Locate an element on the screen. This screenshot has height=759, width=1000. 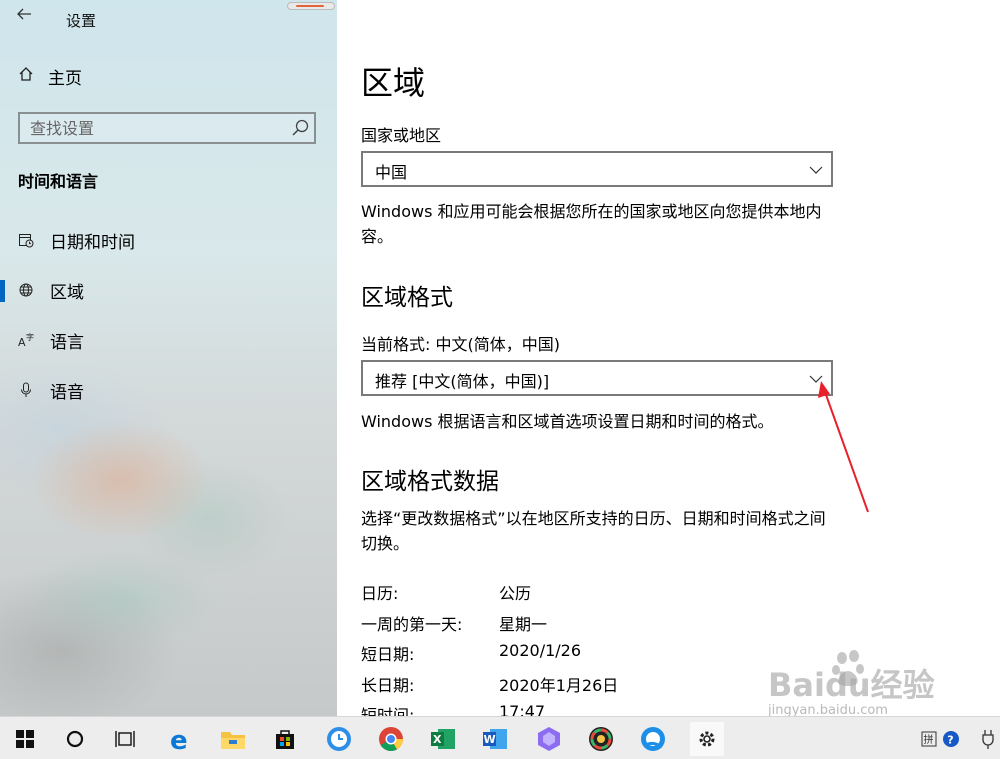
file-explorer-button is located at coordinates (233, 739).